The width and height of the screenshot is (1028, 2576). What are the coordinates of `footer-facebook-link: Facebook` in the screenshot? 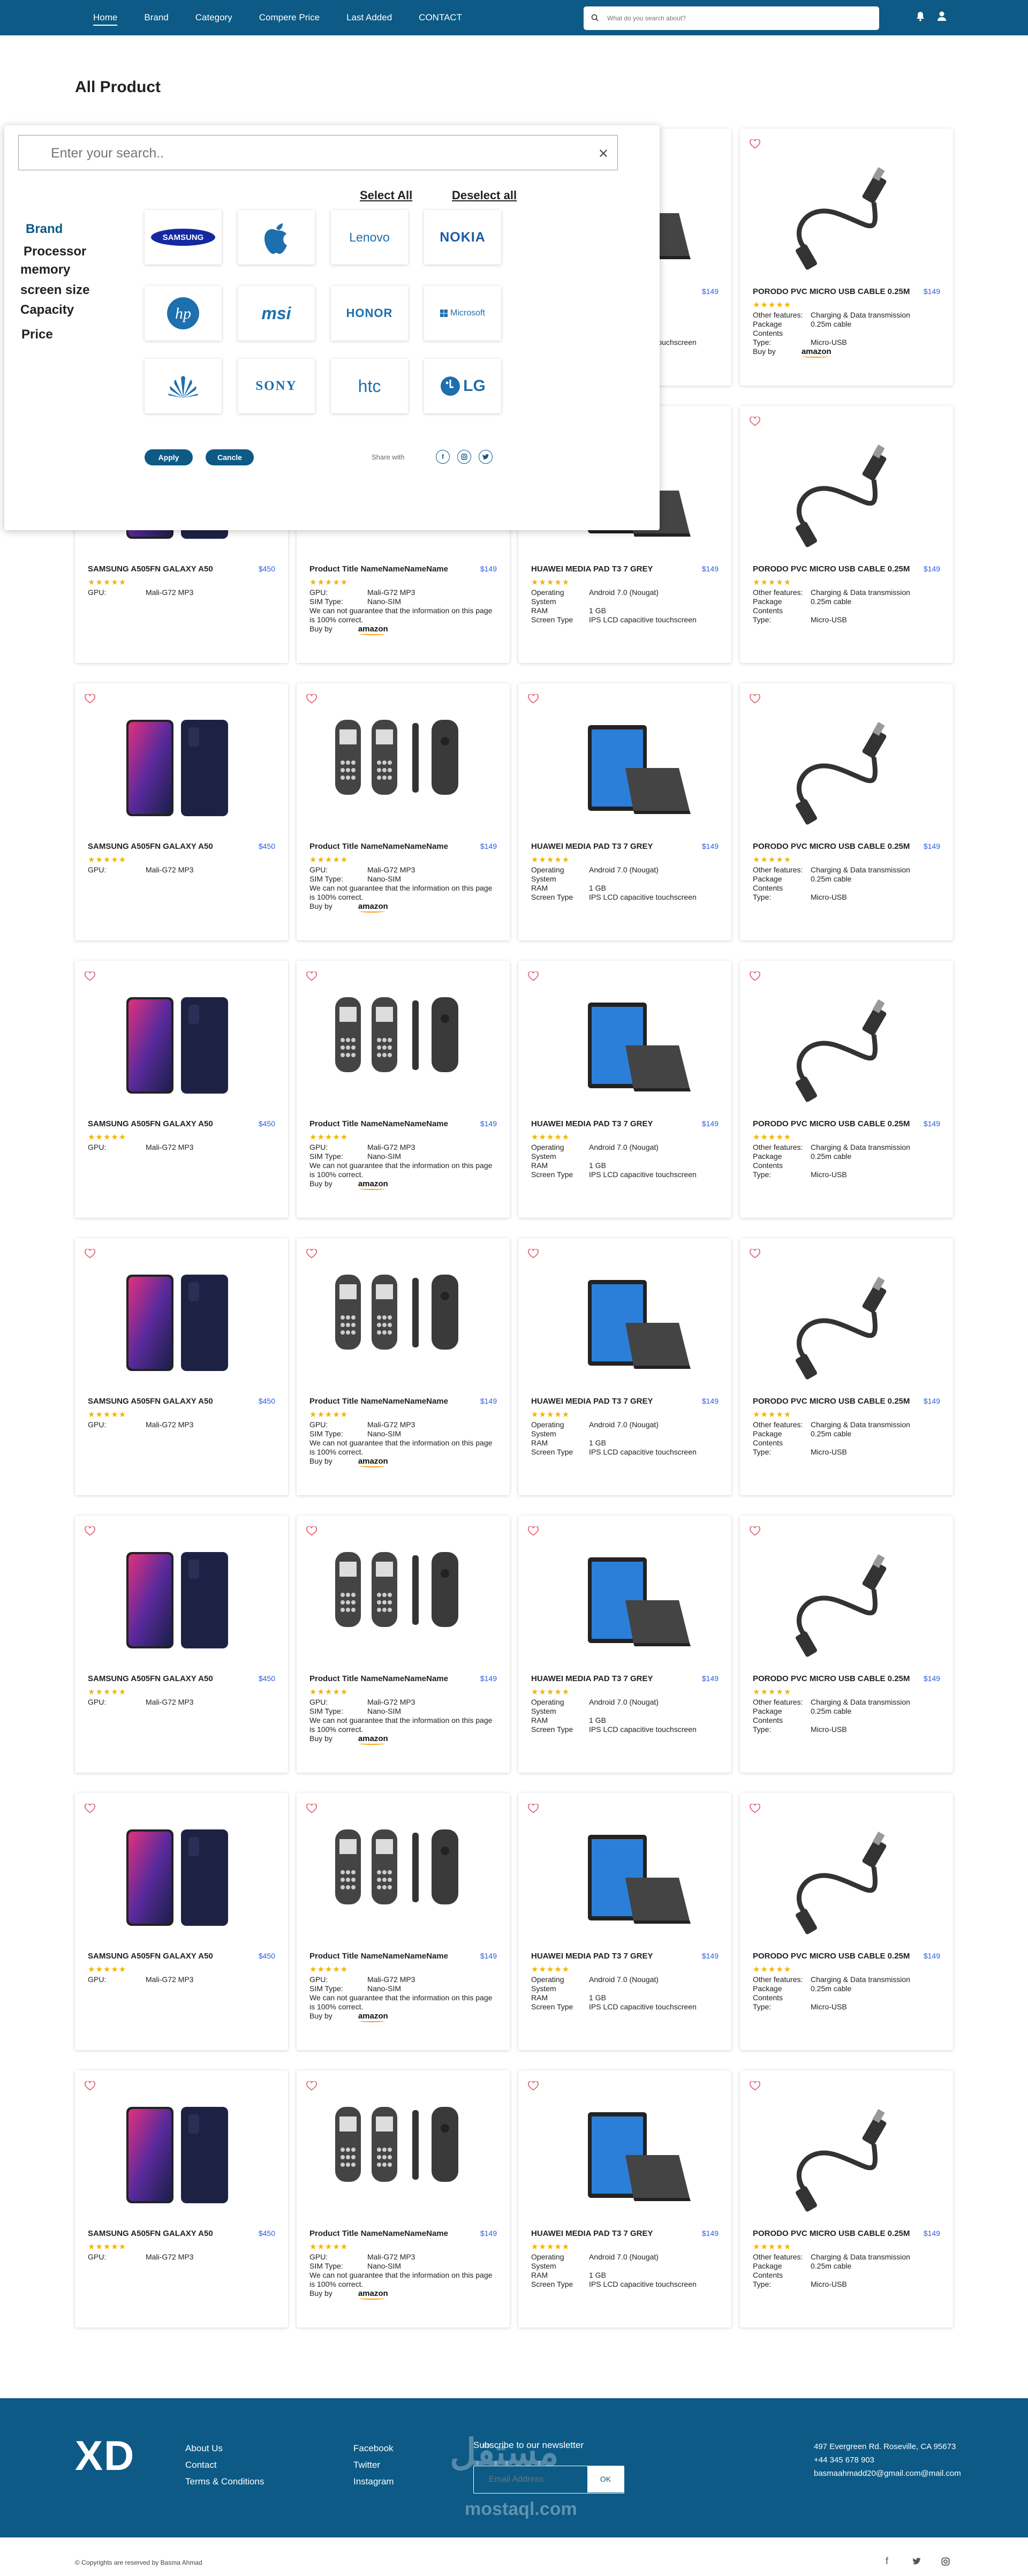 It's located at (373, 2448).